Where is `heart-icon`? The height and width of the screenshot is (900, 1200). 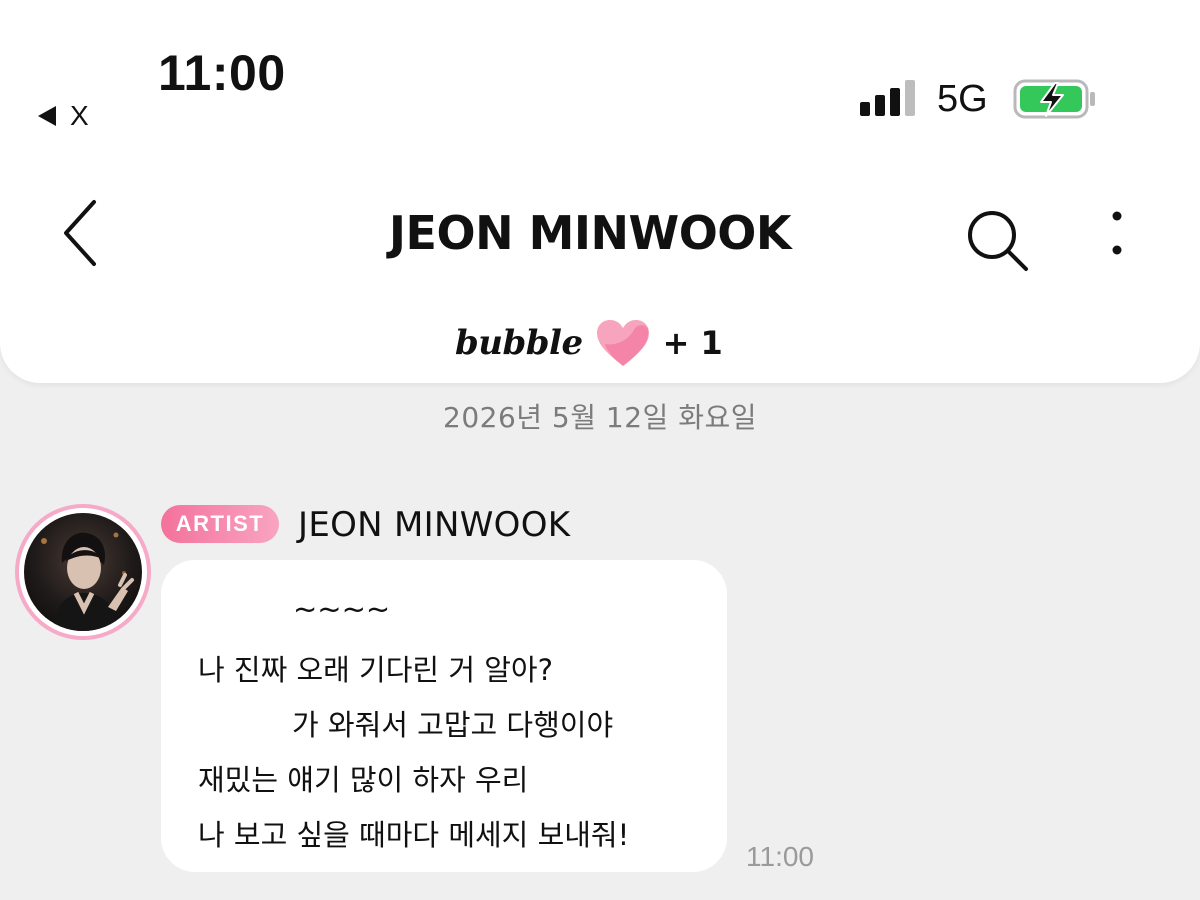 heart-icon is located at coordinates (622, 343).